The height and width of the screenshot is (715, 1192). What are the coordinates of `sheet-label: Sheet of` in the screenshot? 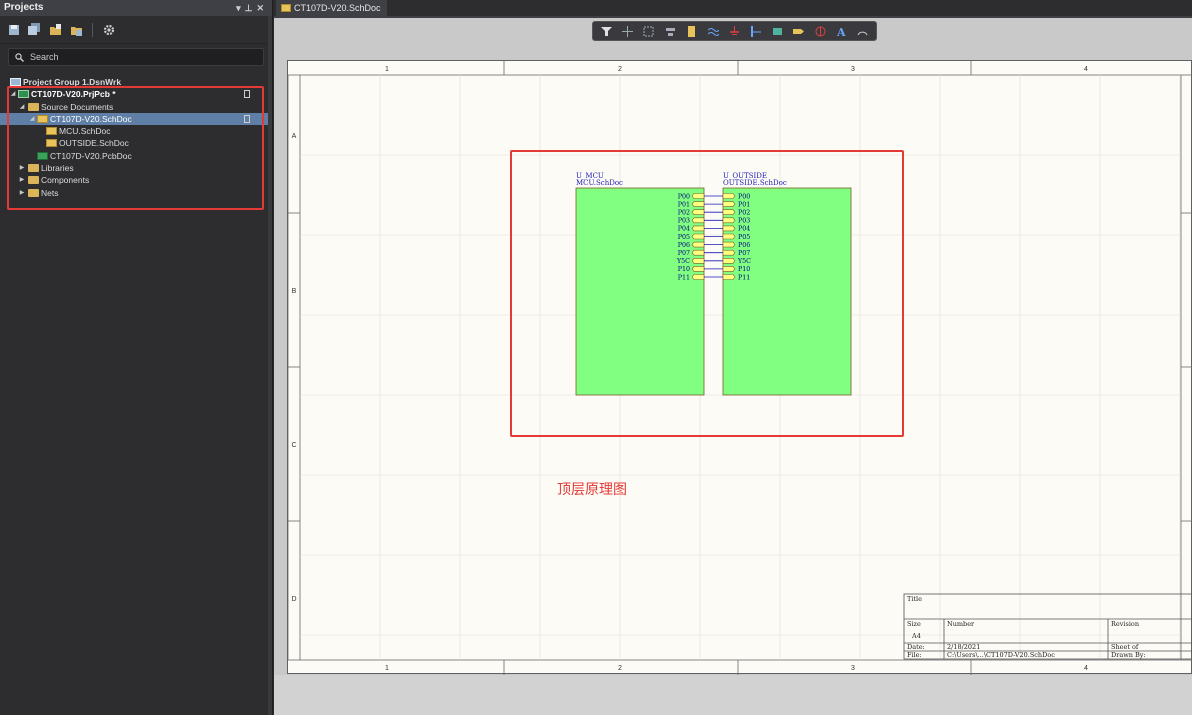 It's located at (1125, 647).